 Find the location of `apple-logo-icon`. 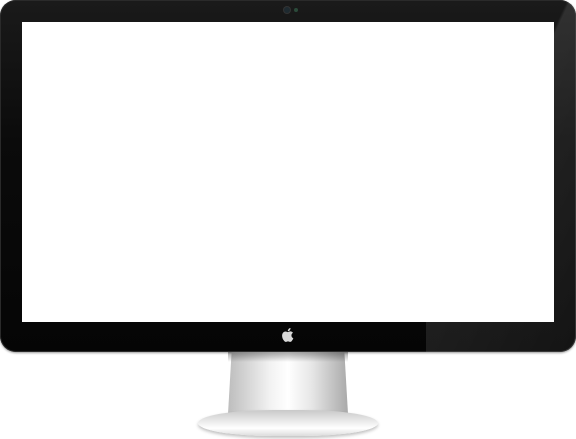

apple-logo-icon is located at coordinates (288, 335).